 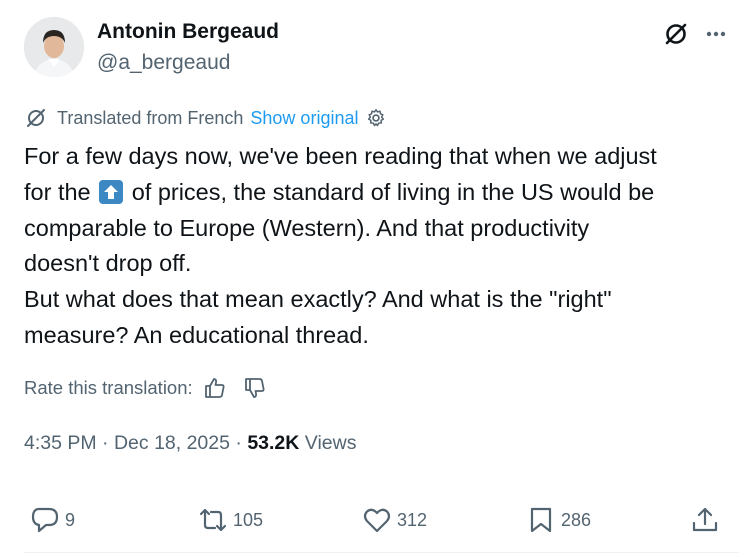 What do you see at coordinates (45, 520) in the screenshot?
I see `reply-icon` at bounding box center [45, 520].